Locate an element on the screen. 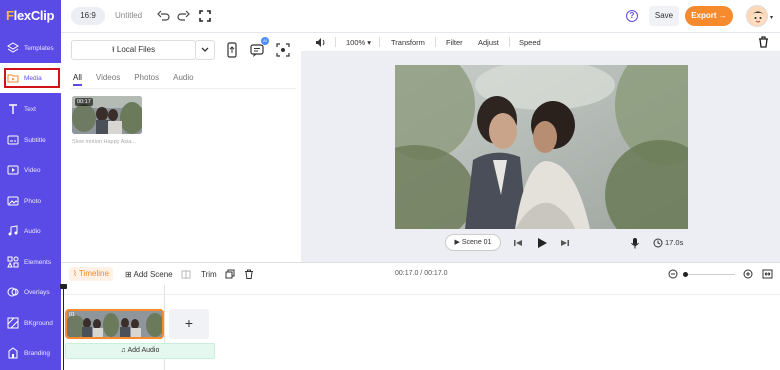 This screenshot has width=780, height=370. chevron-down-icon is located at coordinates (205, 49).